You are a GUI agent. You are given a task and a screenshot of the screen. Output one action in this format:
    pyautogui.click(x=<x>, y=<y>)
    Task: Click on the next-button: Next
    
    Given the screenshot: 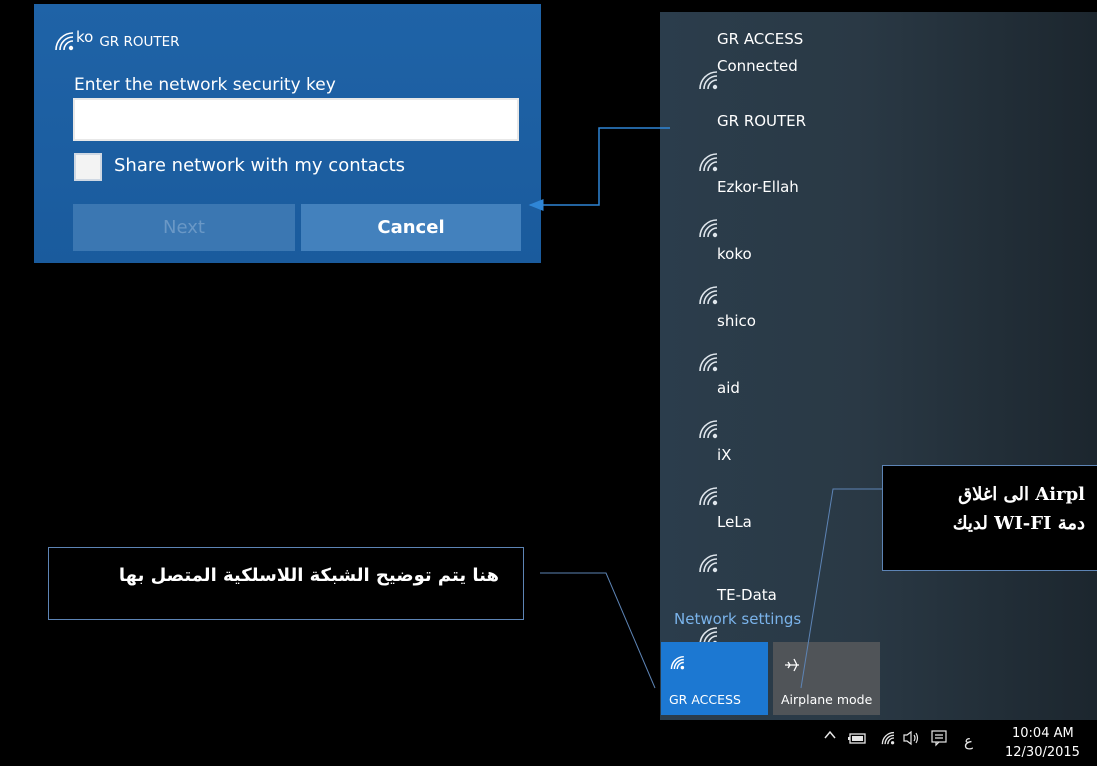 What is the action you would take?
    pyautogui.click(x=184, y=227)
    